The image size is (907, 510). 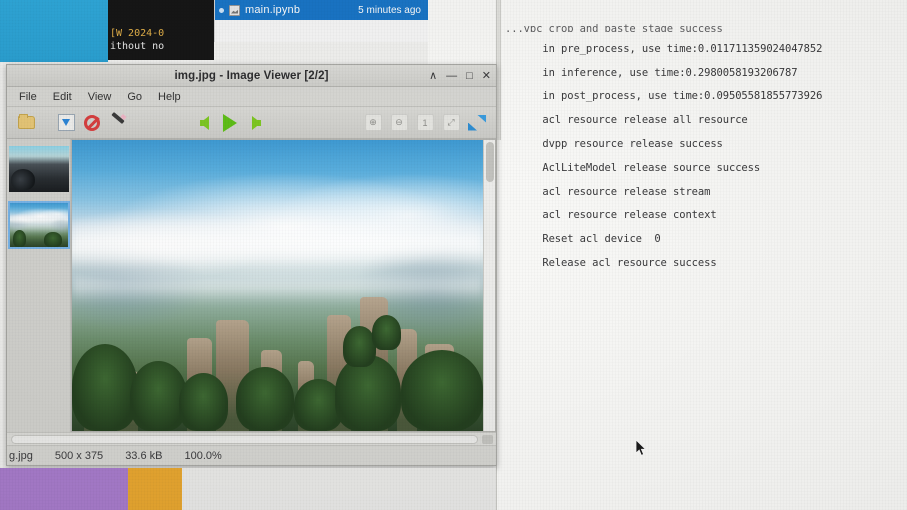 I want to click on status-filename: g.jpg, so click(x=21, y=455).